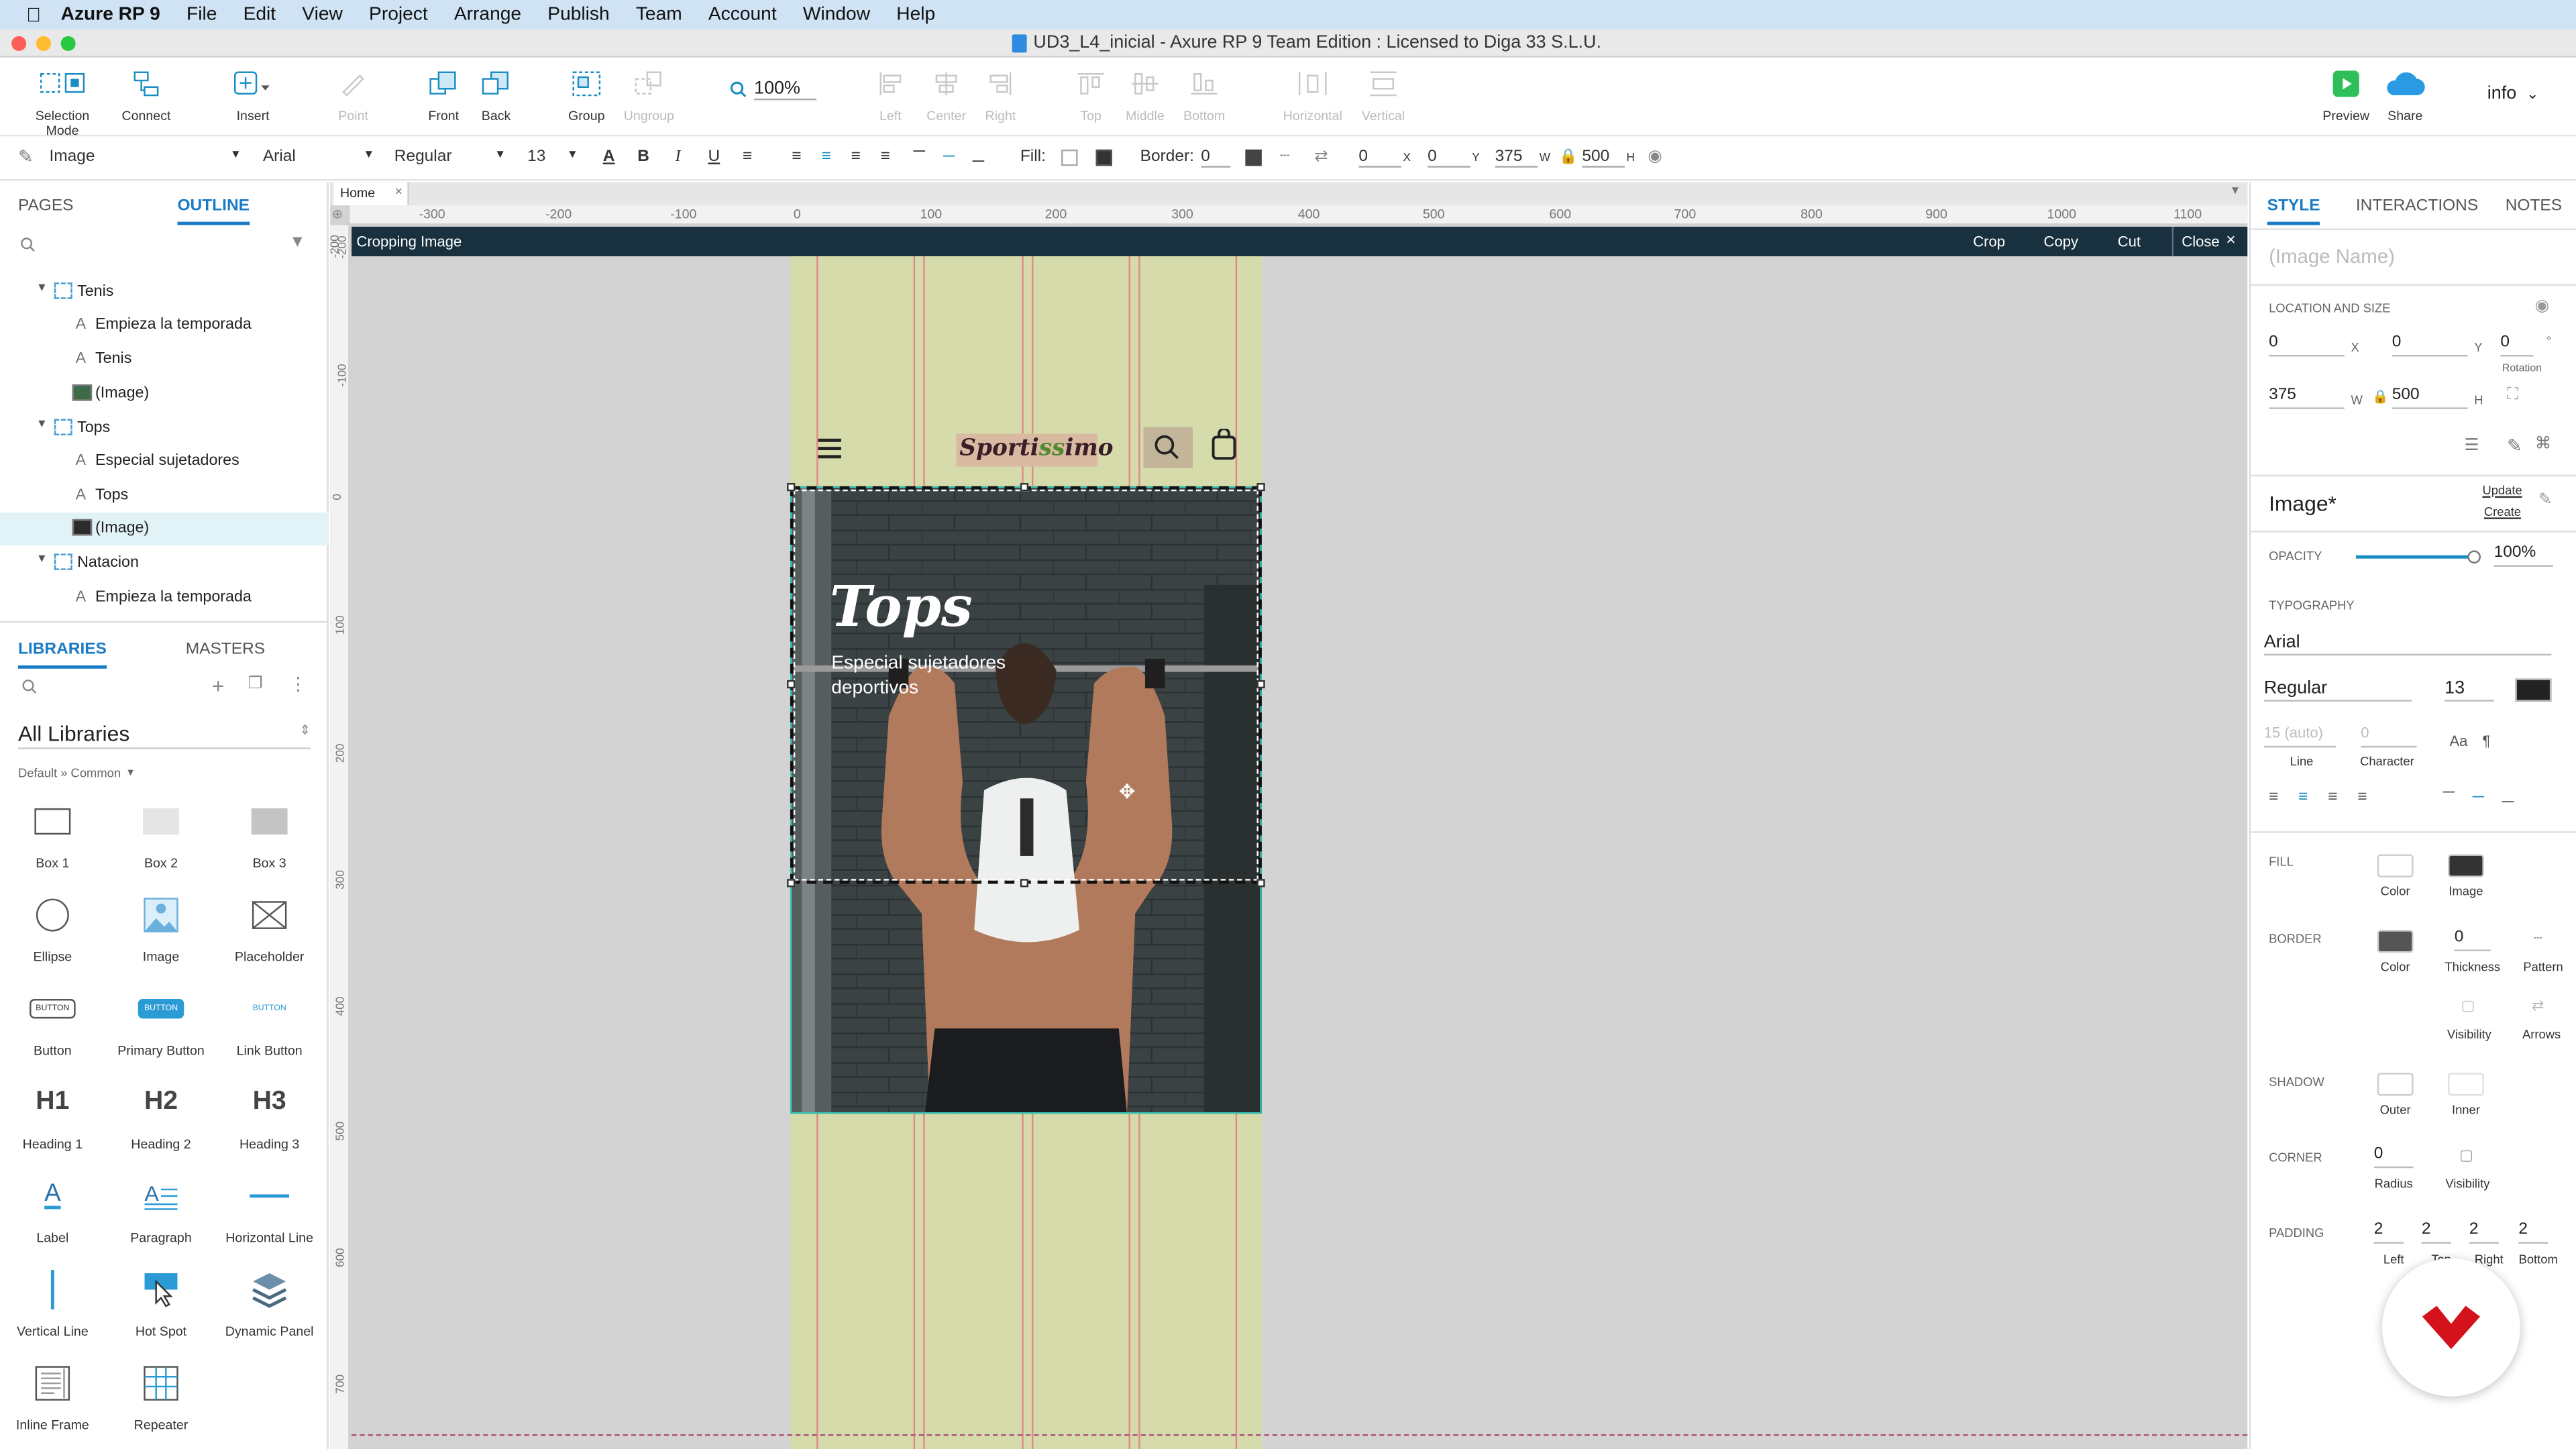  Describe the element at coordinates (496, 95) in the screenshot. I see `back-button: Back` at that location.